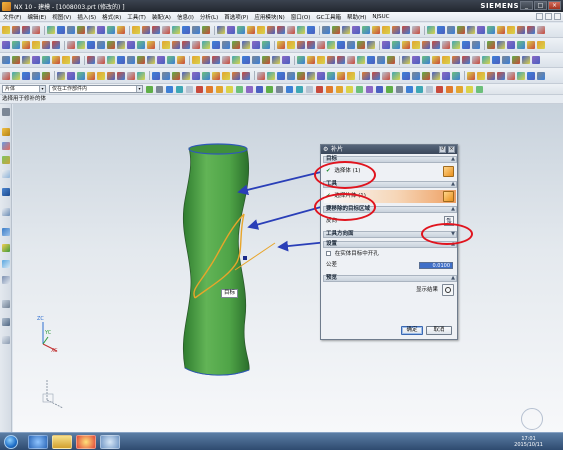 The width and height of the screenshot is (563, 450). What do you see at coordinates (6, 248) in the screenshot?
I see `process-studio-icon` at bounding box center [6, 248].